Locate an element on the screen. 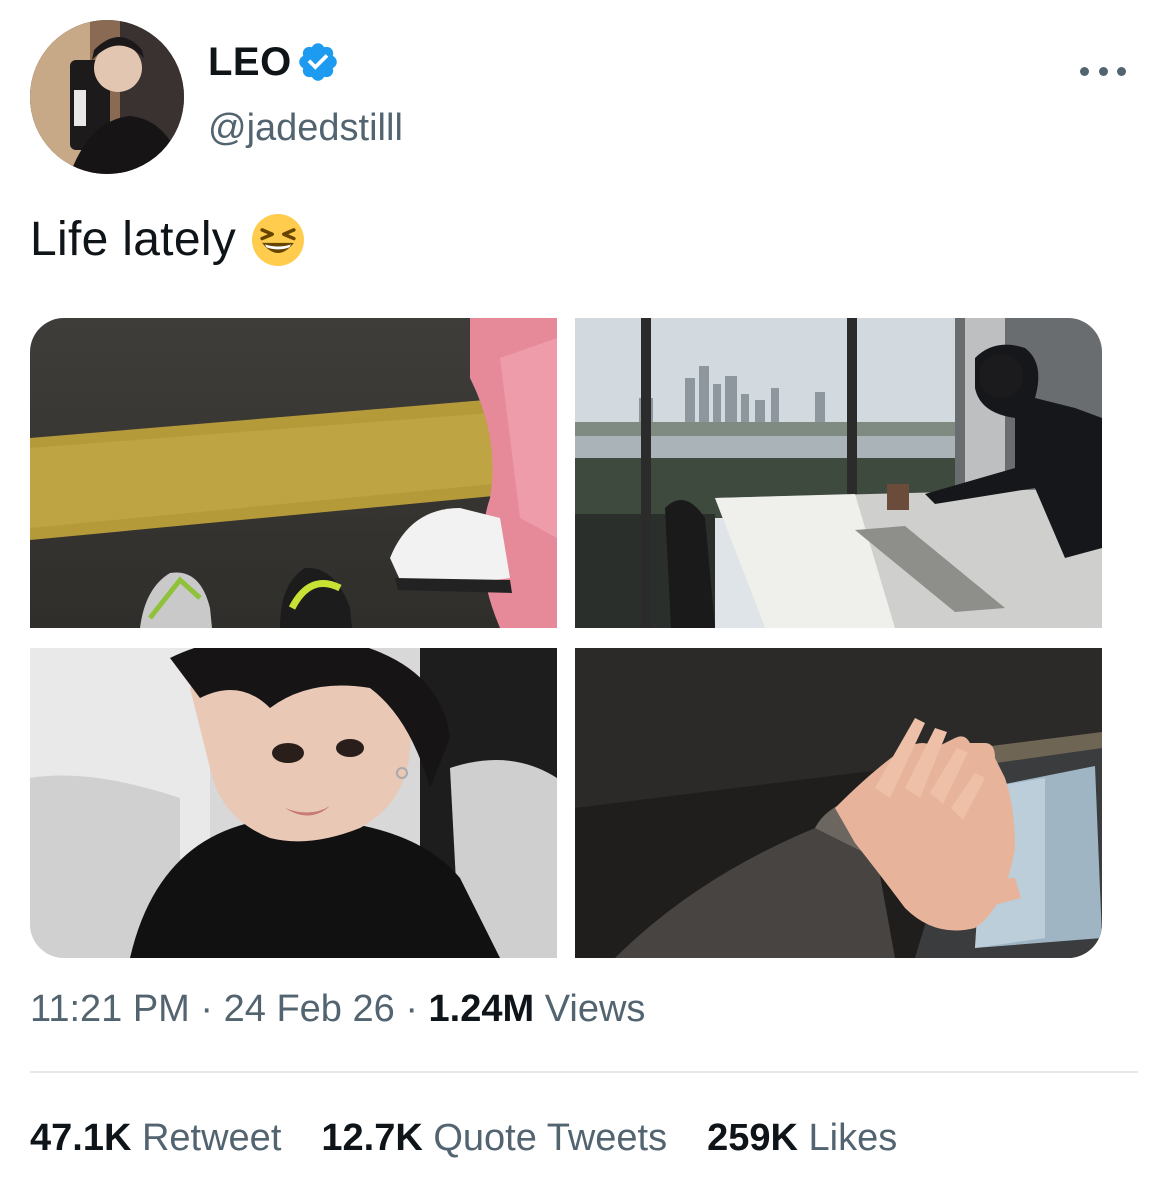 The image size is (1166, 1200). avatar is located at coordinates (107, 97).